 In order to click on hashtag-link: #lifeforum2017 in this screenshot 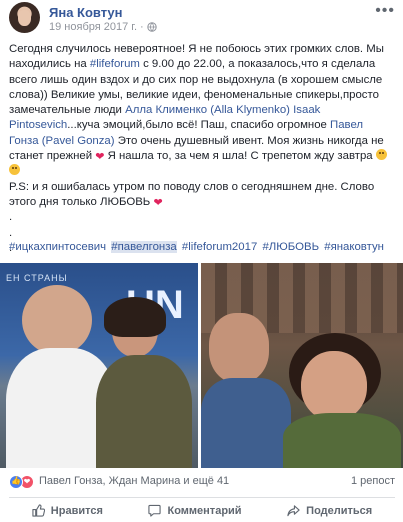, I will do `click(219, 247)`.